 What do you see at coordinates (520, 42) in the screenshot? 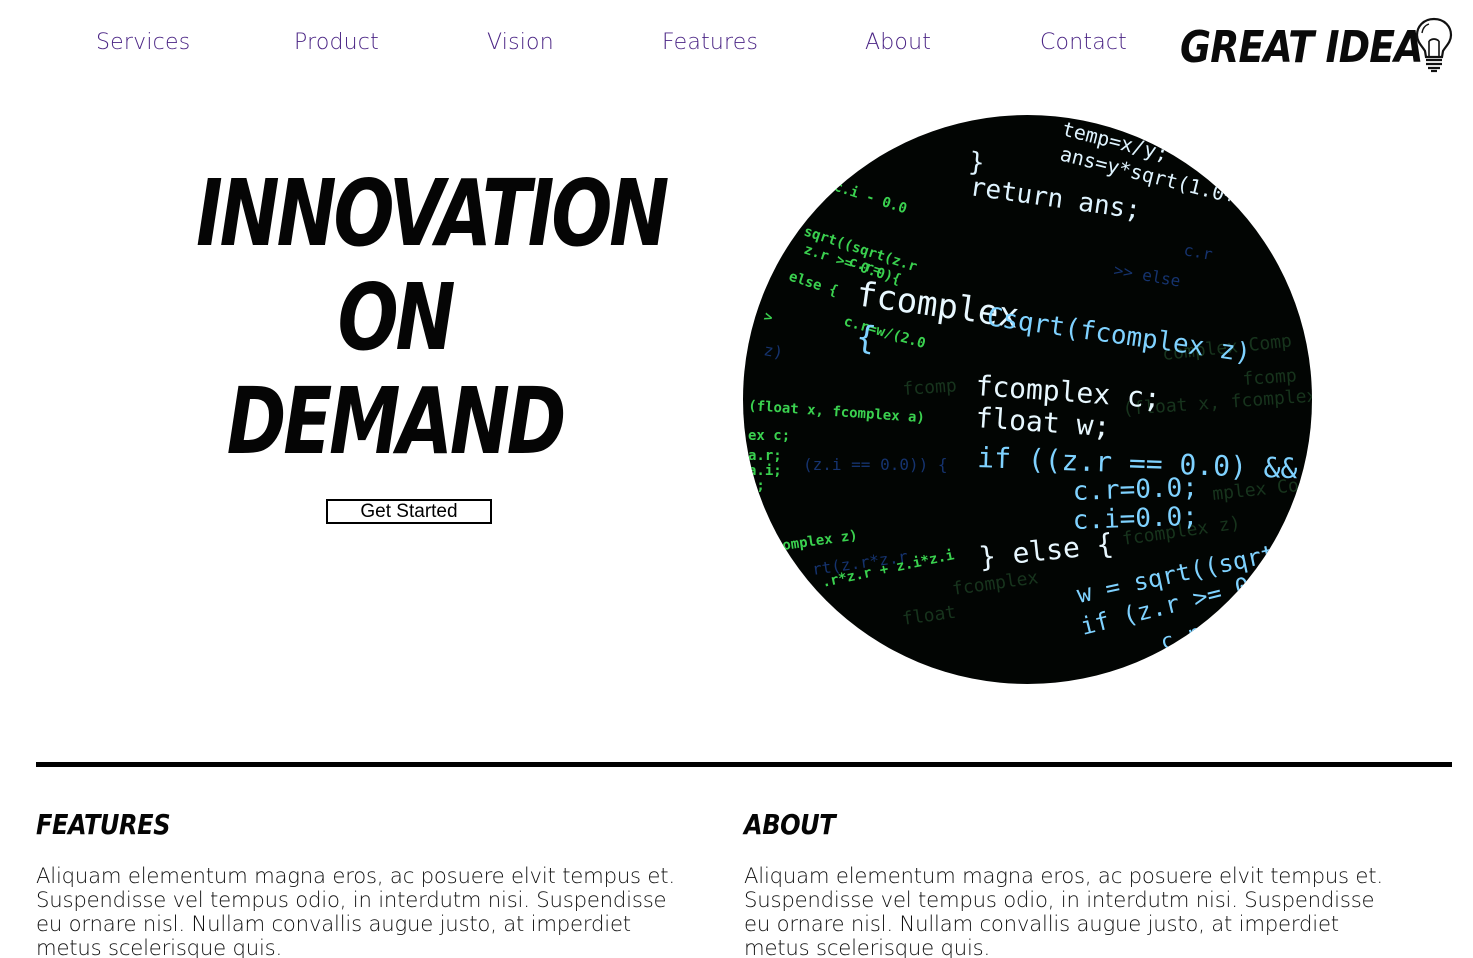
I see `nav-link-vision: Vision` at bounding box center [520, 42].